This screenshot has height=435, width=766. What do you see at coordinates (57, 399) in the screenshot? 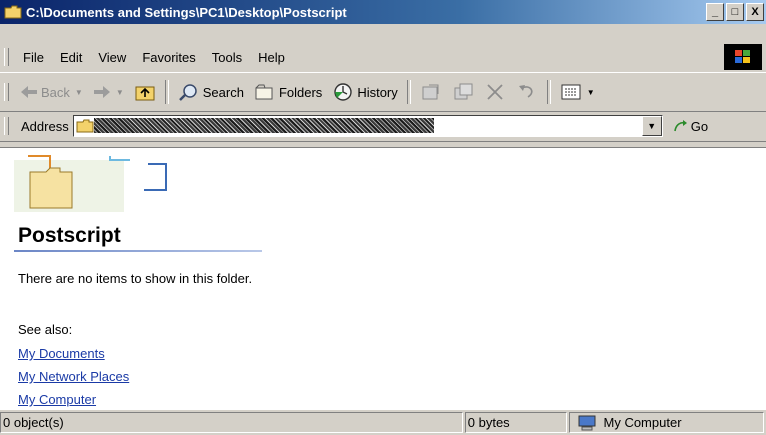
I see `link-my-computer: My Computer` at bounding box center [57, 399].